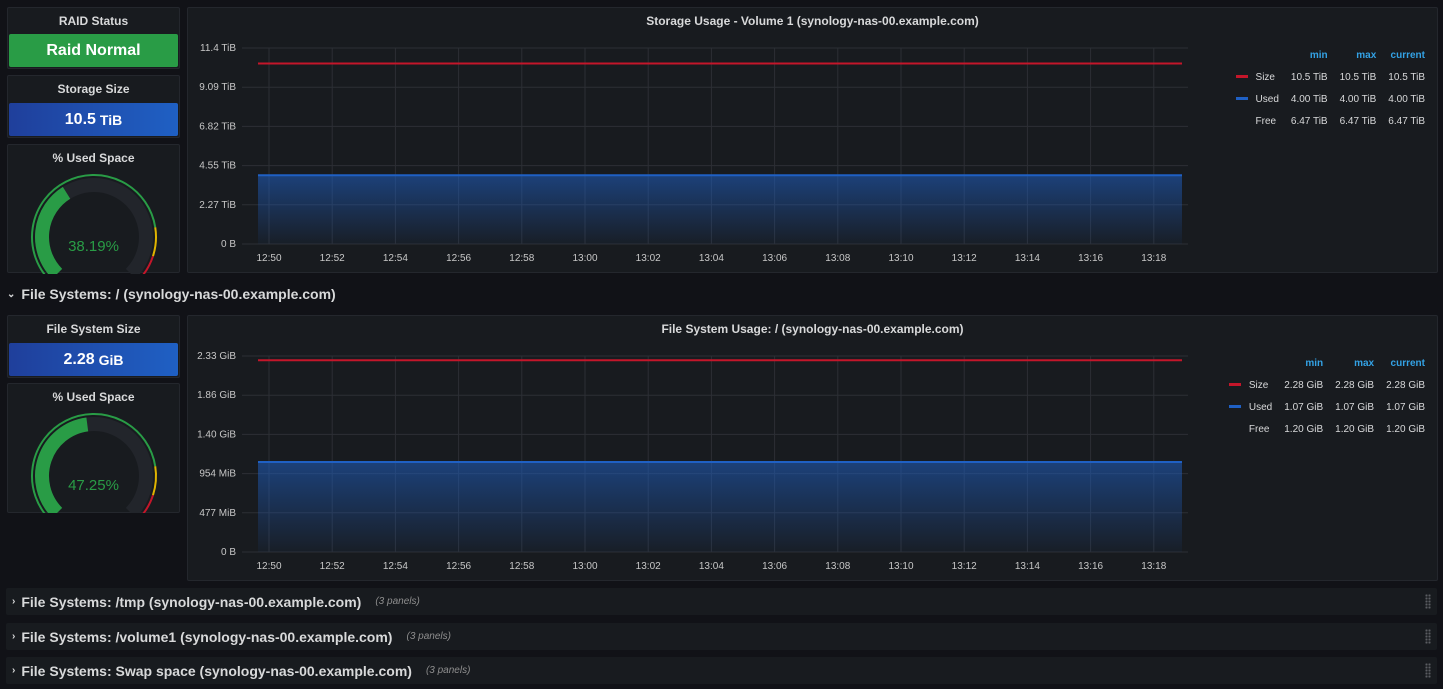 This screenshot has width=1443, height=689. Describe the element at coordinates (711, 566) in the screenshot. I see `x-tick-label: 13:04` at that location.